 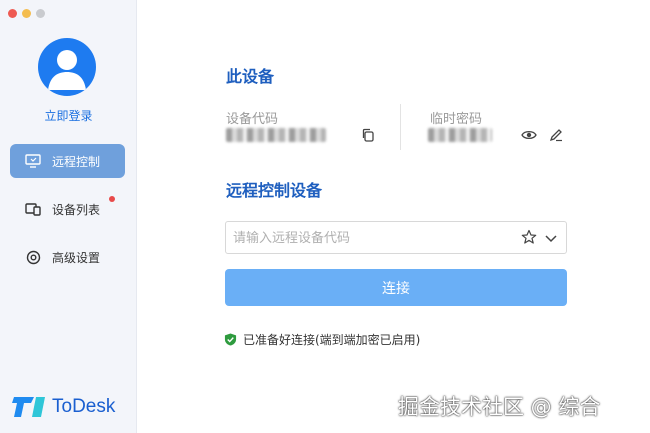 What do you see at coordinates (33, 209) in the screenshot?
I see `devices-icon` at bounding box center [33, 209].